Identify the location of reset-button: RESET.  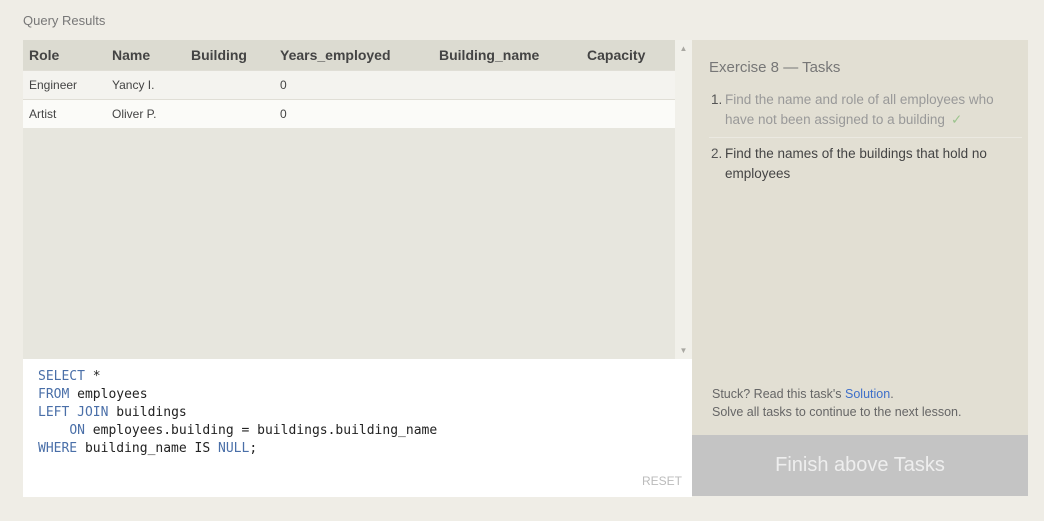
(662, 481).